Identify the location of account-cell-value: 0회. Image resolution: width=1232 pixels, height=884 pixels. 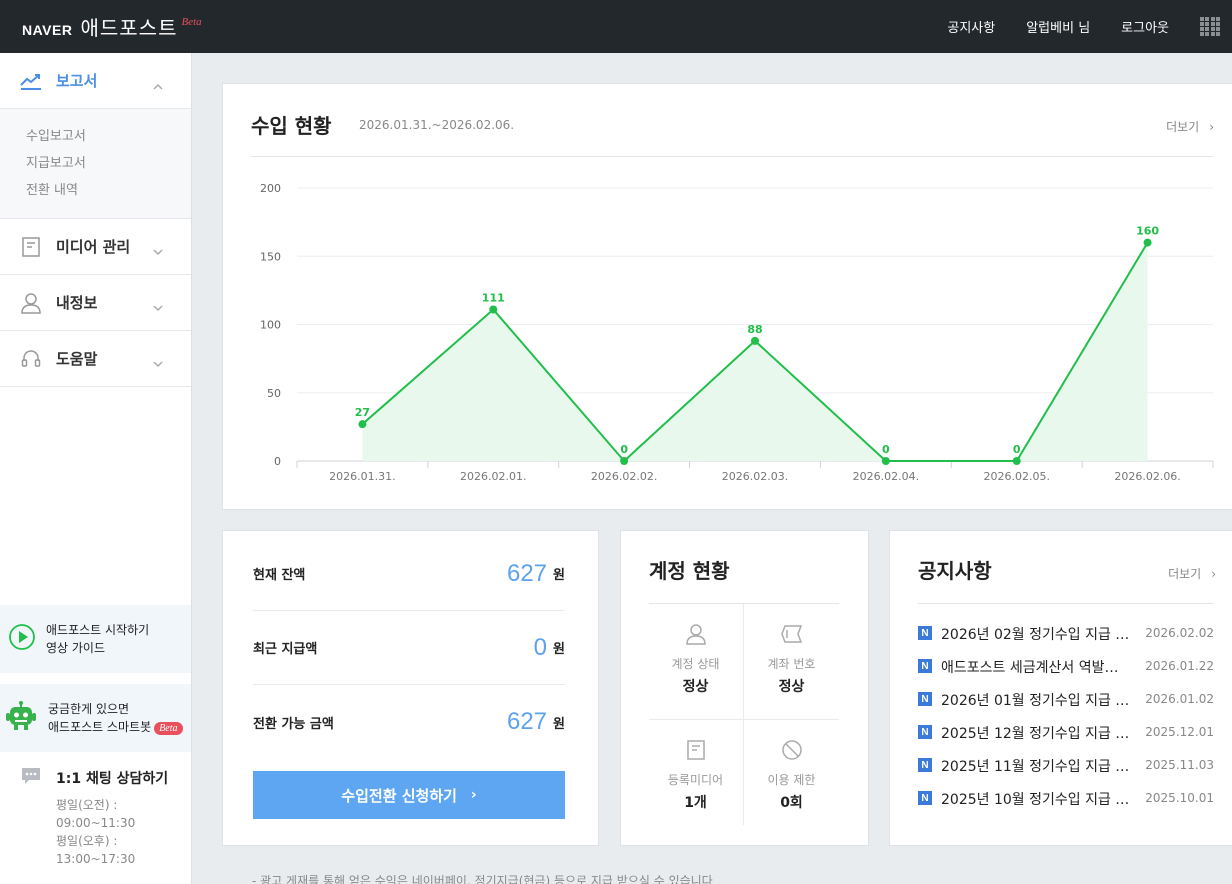
(791, 803).